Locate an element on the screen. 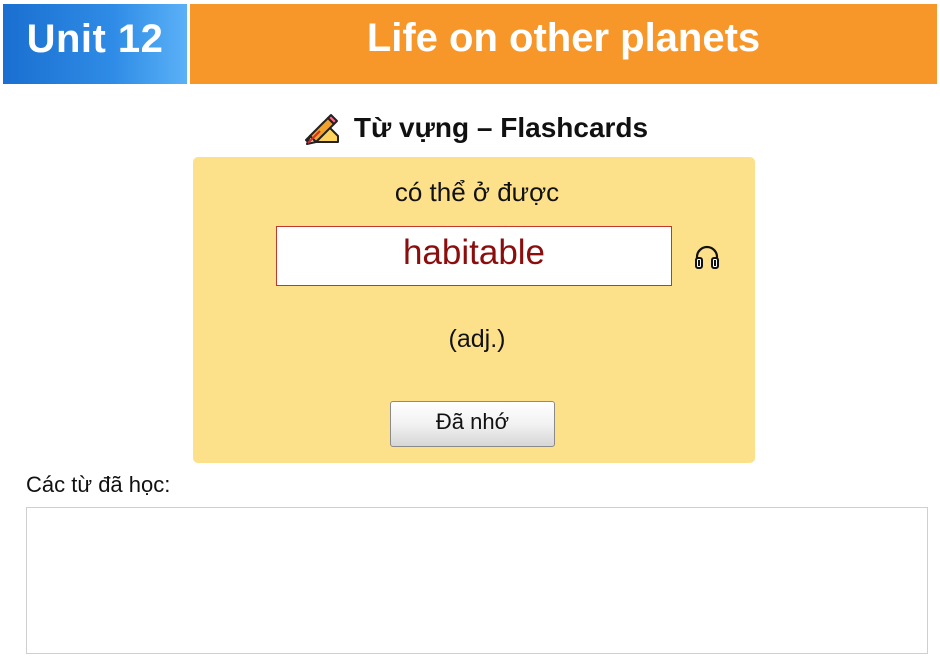 This screenshot has width=940, height=661. learned-words-label: Các từ đã học: is located at coordinates (98, 484).